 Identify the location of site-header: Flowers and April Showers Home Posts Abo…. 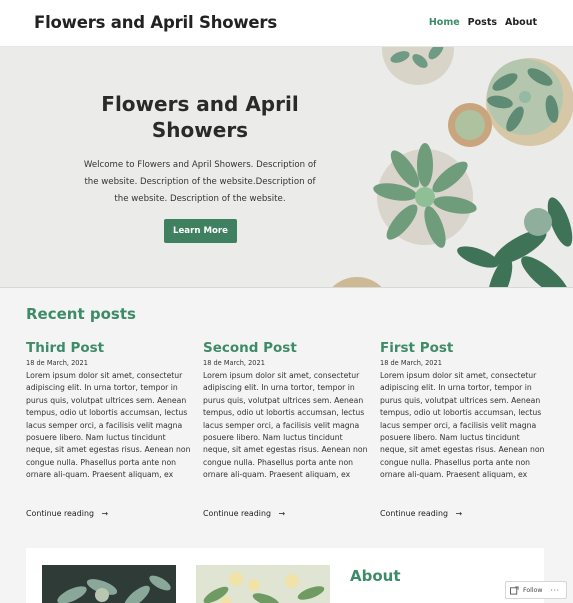
(286, 23).